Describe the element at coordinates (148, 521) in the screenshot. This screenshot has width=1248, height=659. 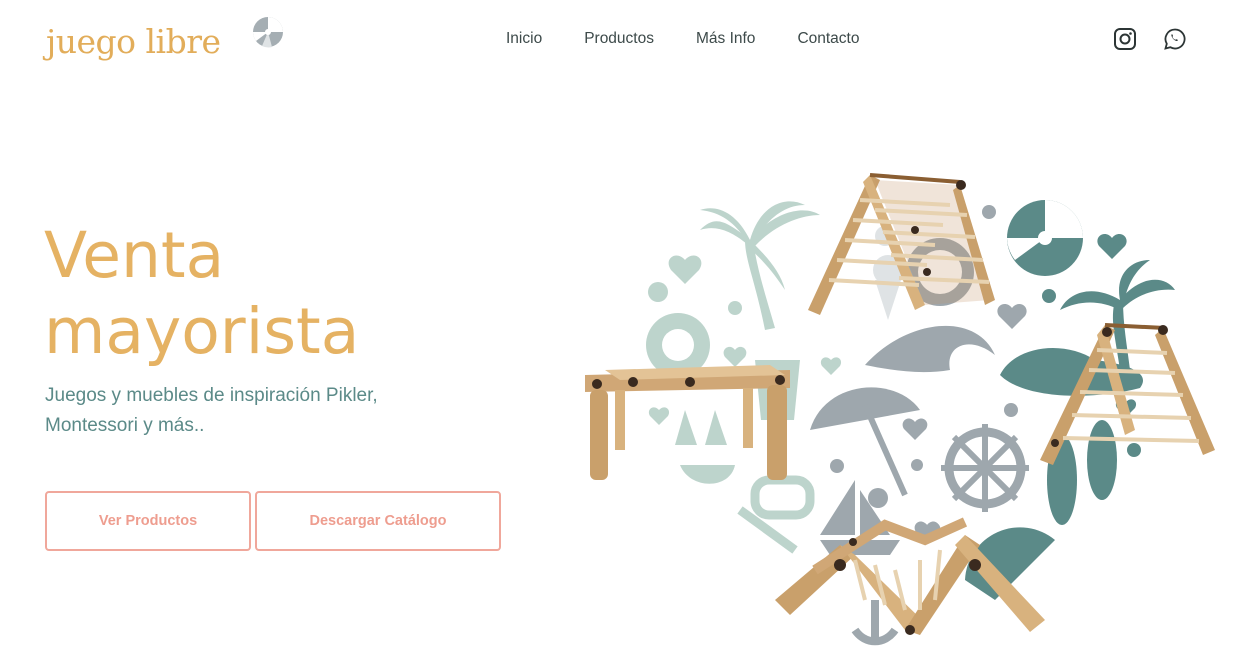
I see `ver-productos-button: Ver Productos` at that location.